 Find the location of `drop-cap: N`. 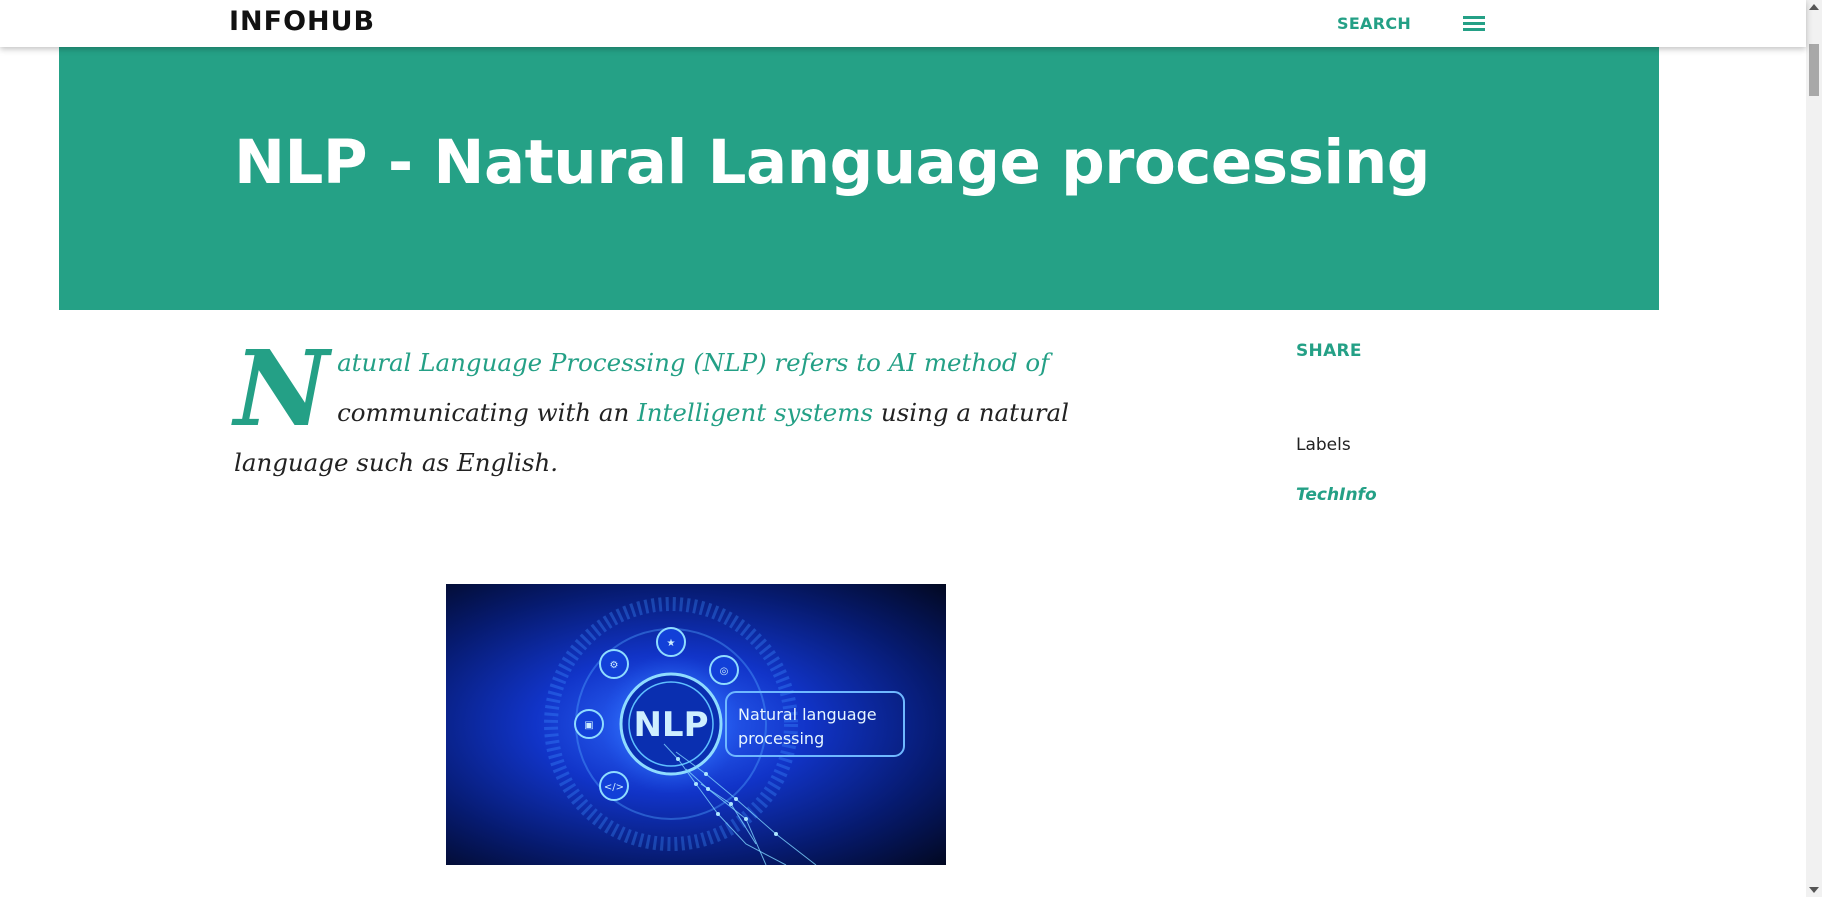

drop-cap: N is located at coordinates (282, 388).